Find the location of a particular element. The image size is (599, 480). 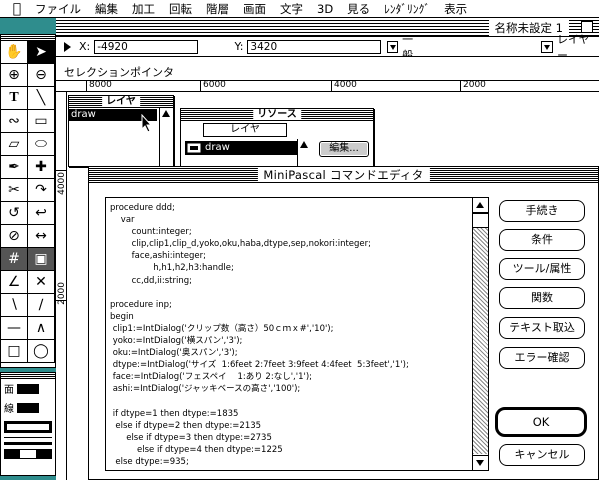

menu-3d: 3D is located at coordinates (325, 9).